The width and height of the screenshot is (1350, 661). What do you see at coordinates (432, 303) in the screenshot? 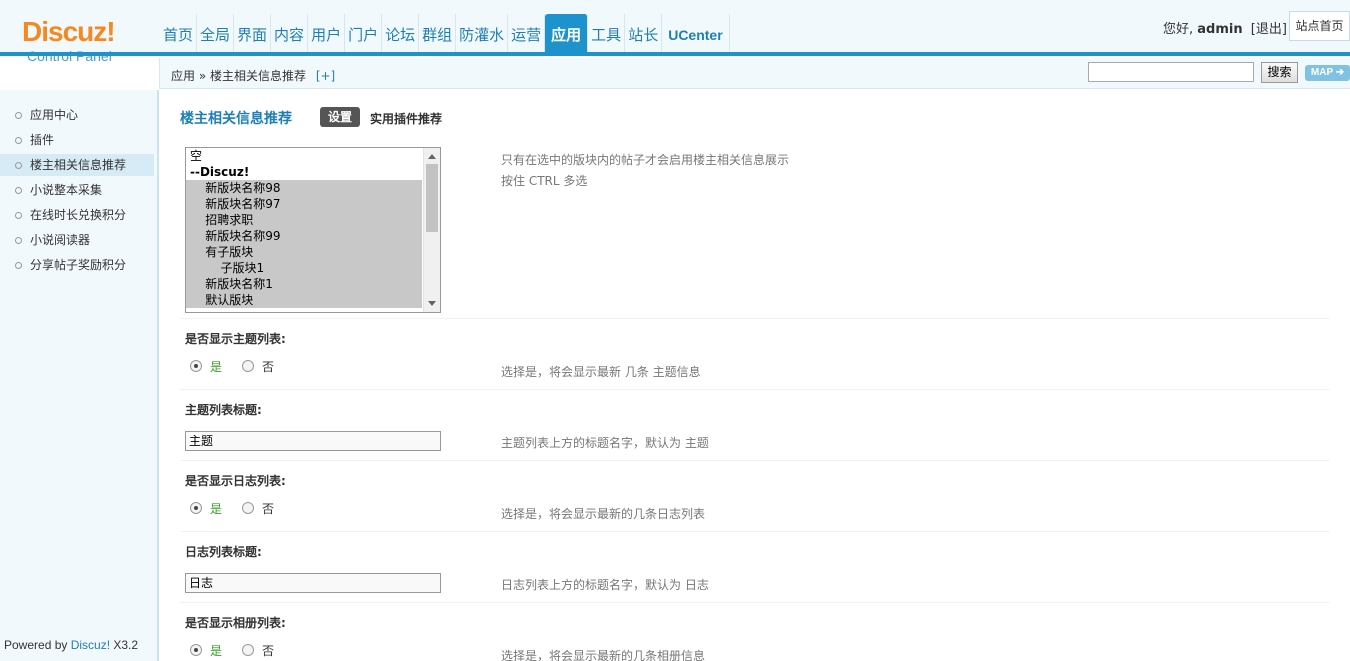
I see `scroll-down-icon` at bounding box center [432, 303].